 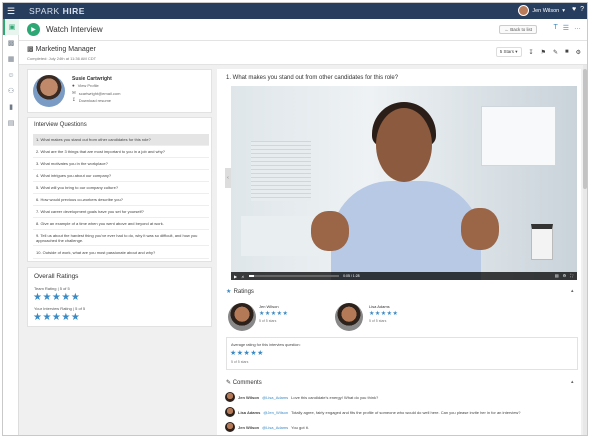 What do you see at coordinates (229, 383) in the screenshot?
I see `comment-icon: ✎` at bounding box center [229, 383].